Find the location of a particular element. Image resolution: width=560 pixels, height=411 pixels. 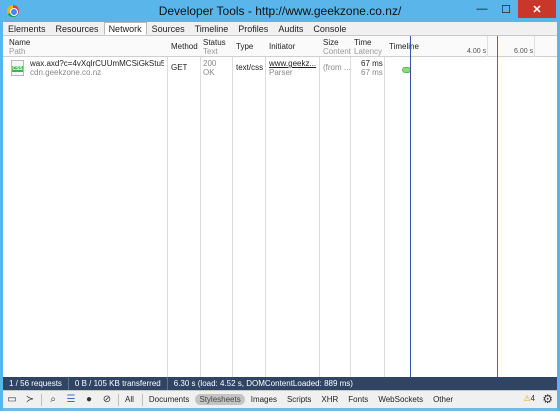

minimize-button: — is located at coordinates (482, 9).